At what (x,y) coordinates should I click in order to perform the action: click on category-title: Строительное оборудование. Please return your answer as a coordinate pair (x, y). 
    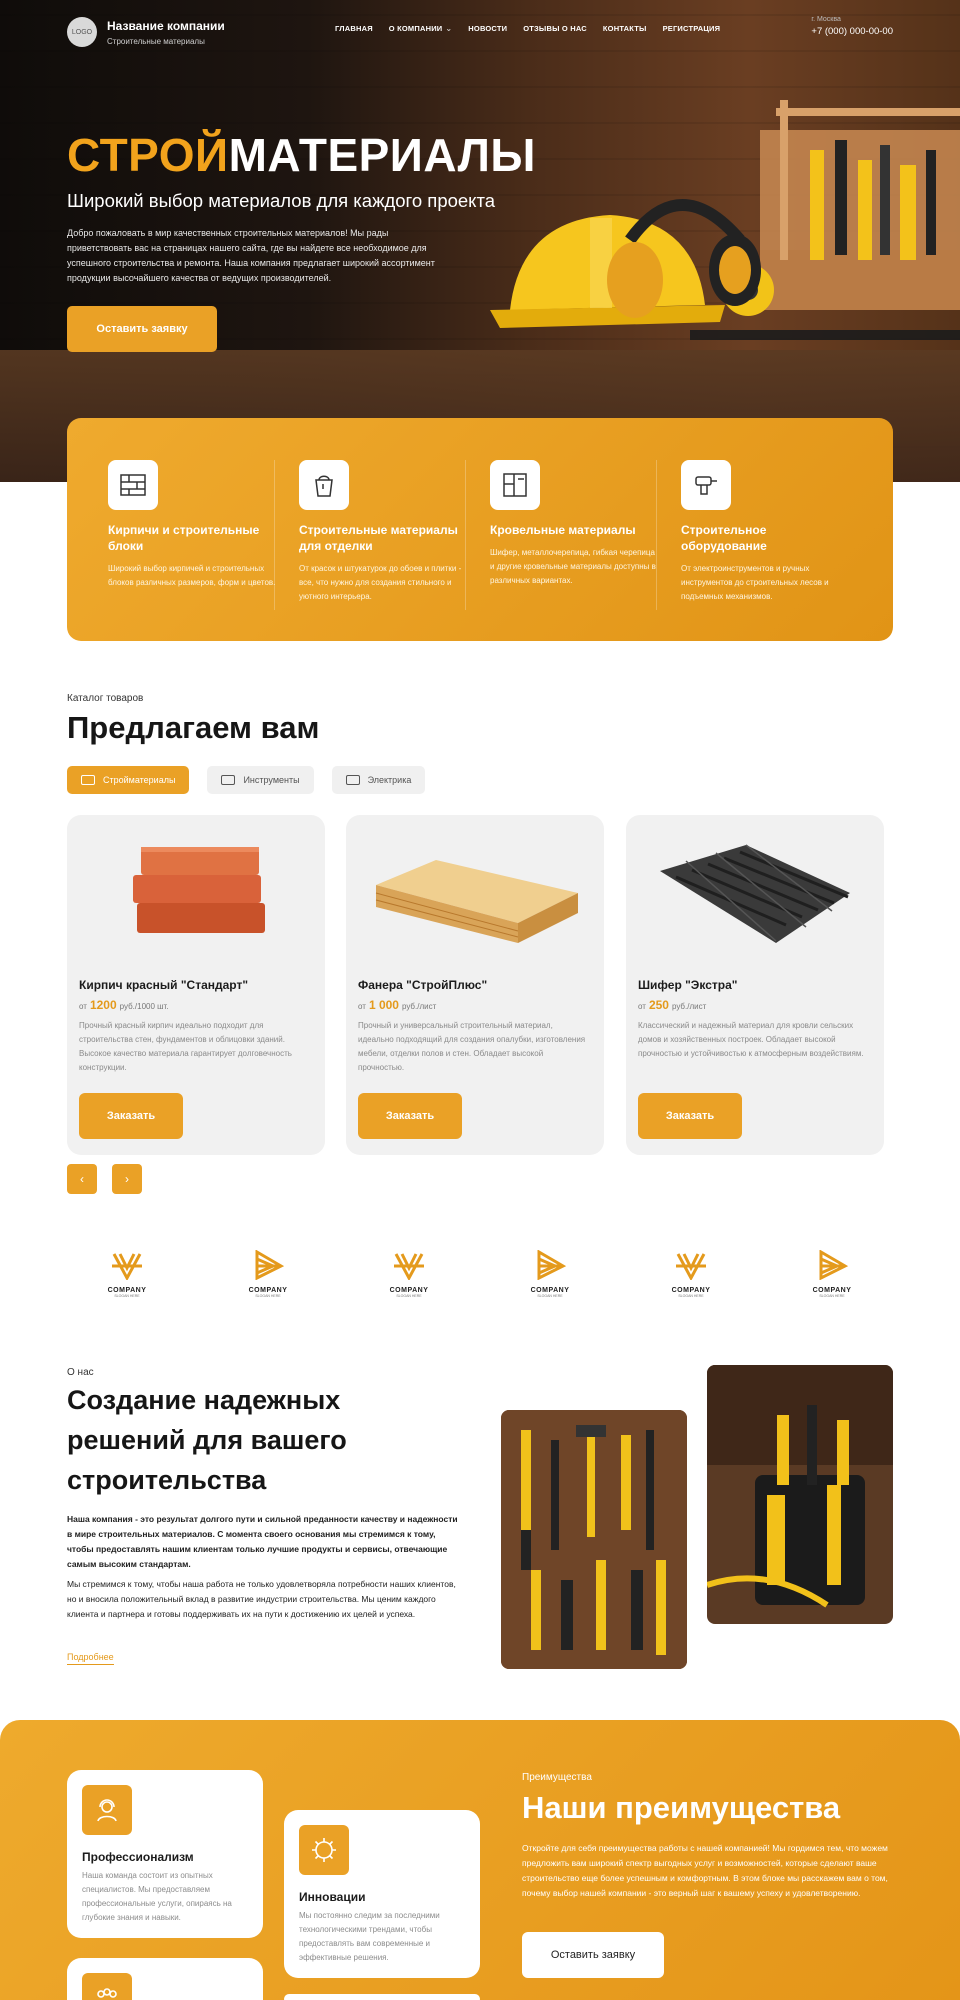
    Looking at the image, I should click on (724, 538).